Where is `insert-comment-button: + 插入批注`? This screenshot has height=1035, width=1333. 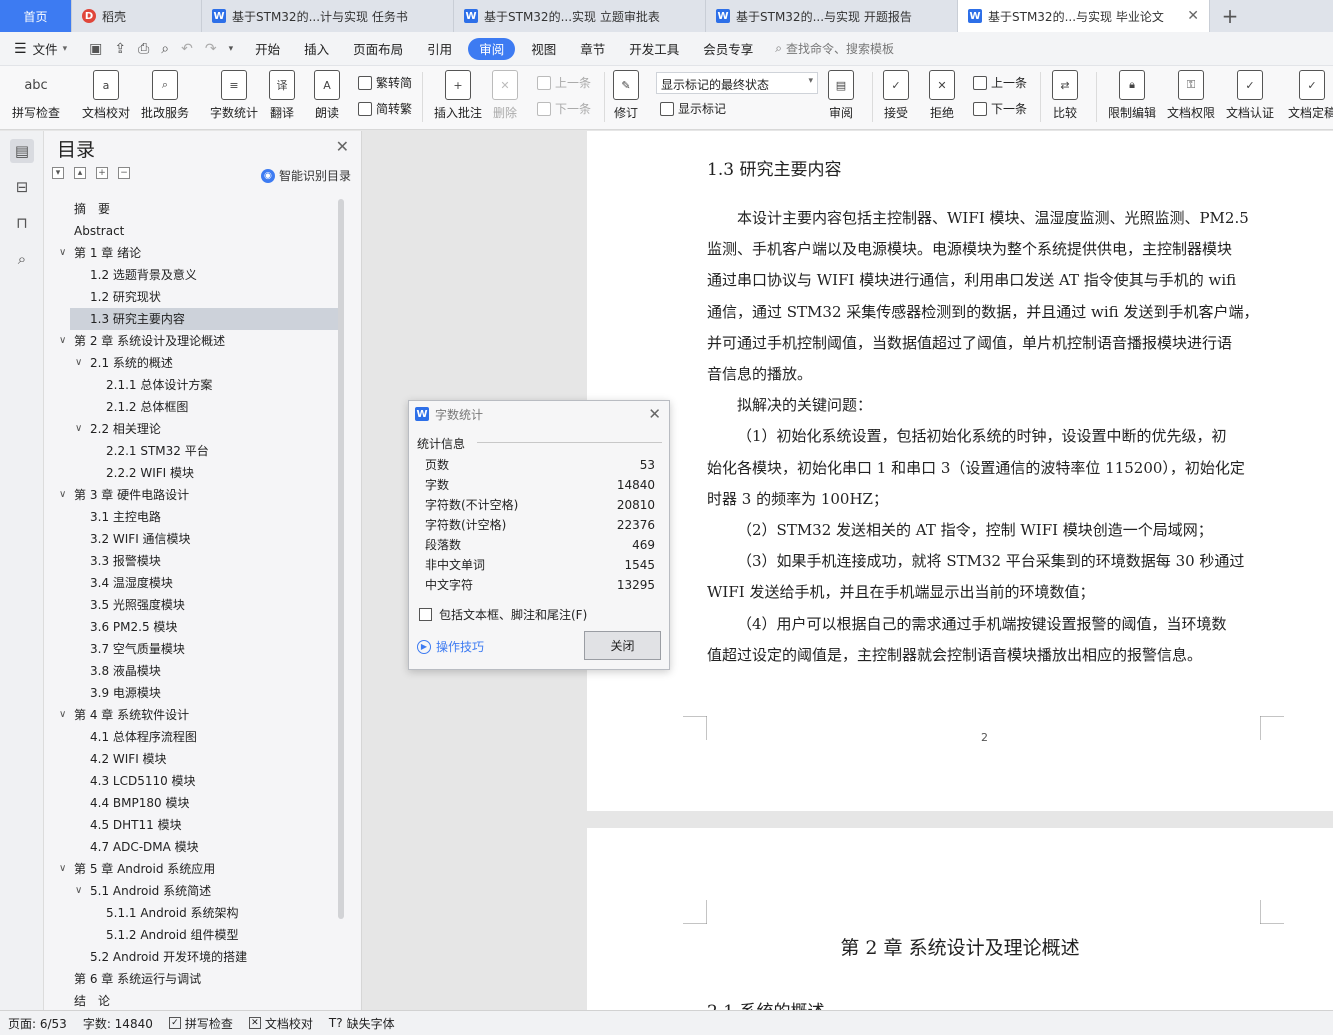 insert-comment-button: + 插入批注 is located at coordinates (458, 95).